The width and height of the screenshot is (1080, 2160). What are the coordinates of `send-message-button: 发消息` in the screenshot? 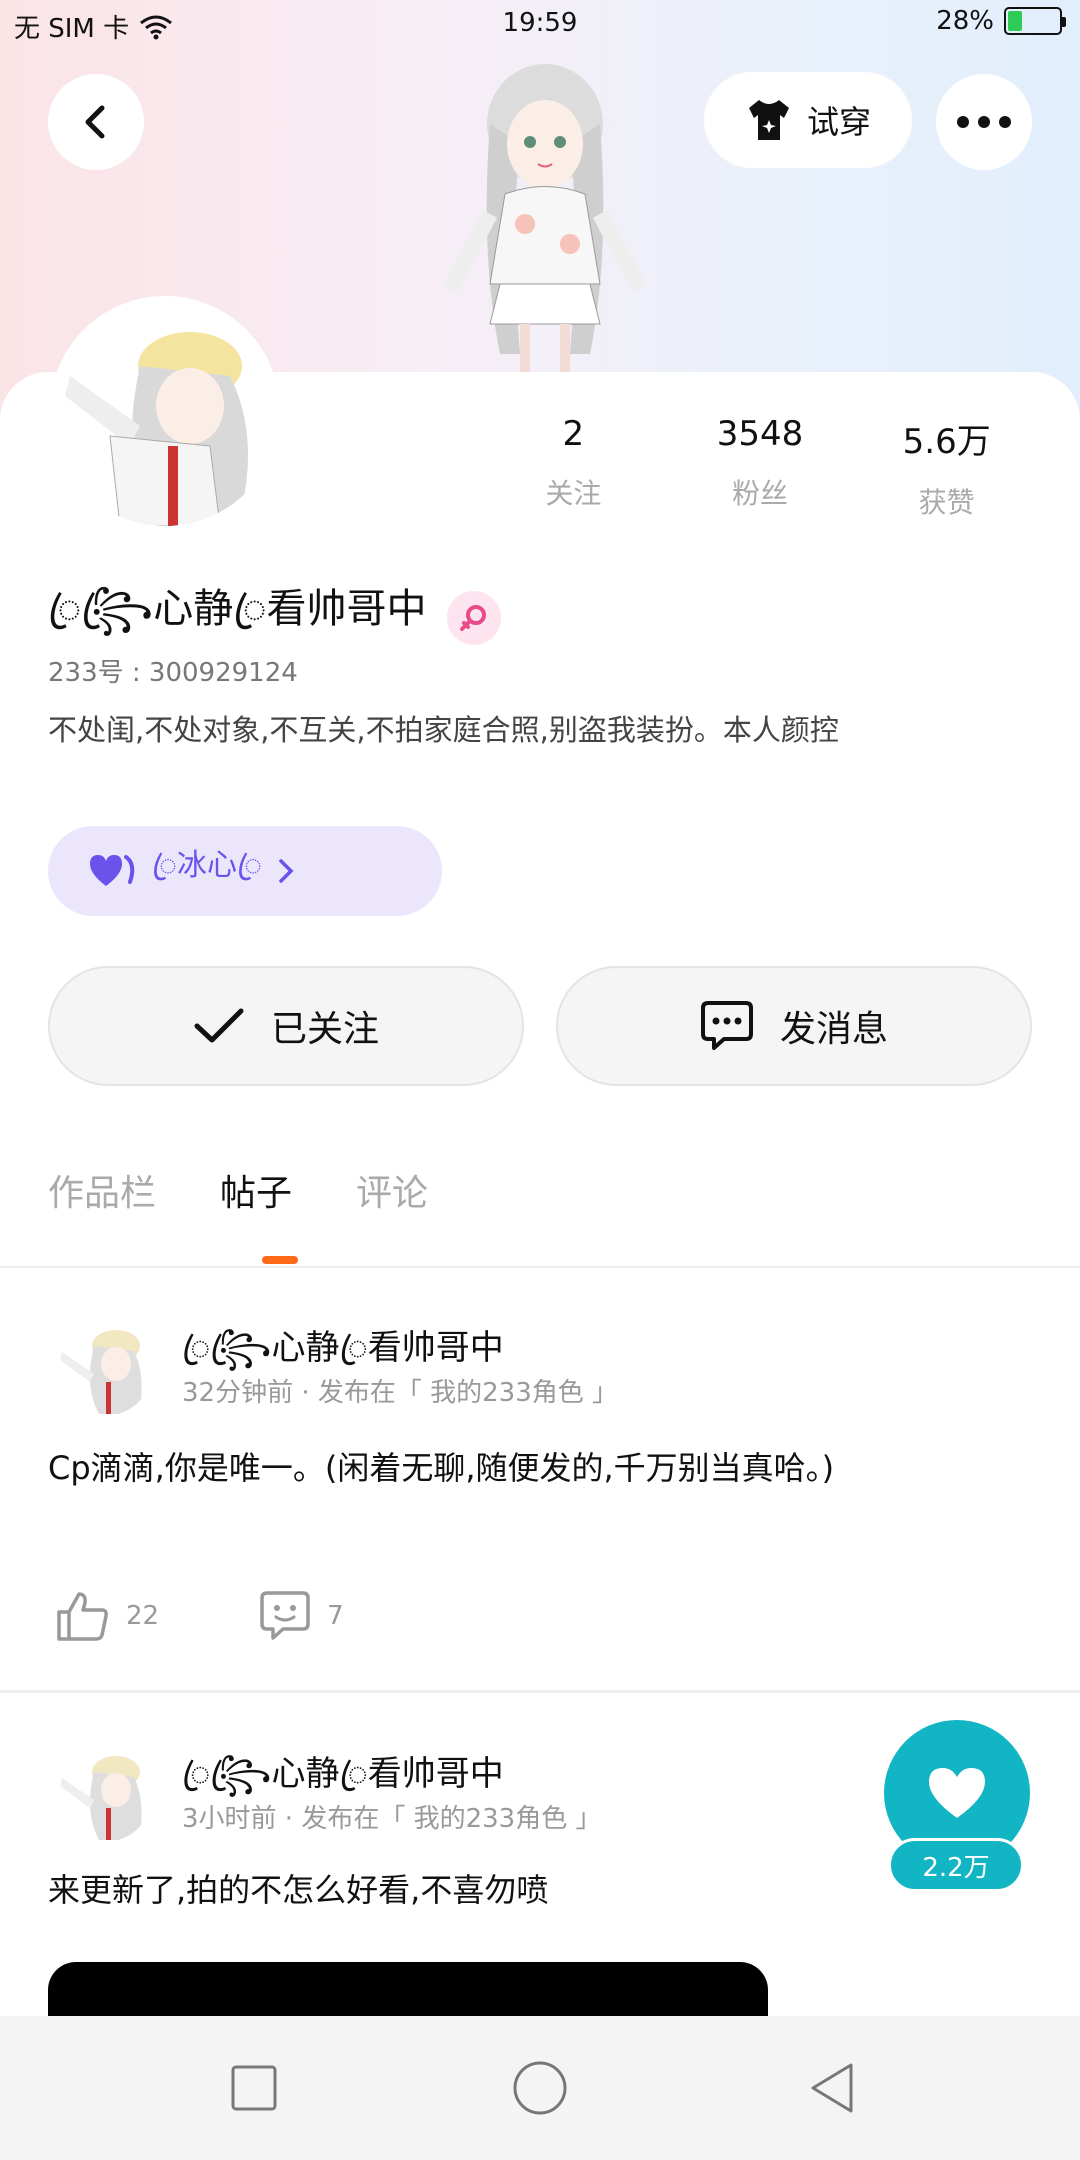 It's located at (794, 1026).